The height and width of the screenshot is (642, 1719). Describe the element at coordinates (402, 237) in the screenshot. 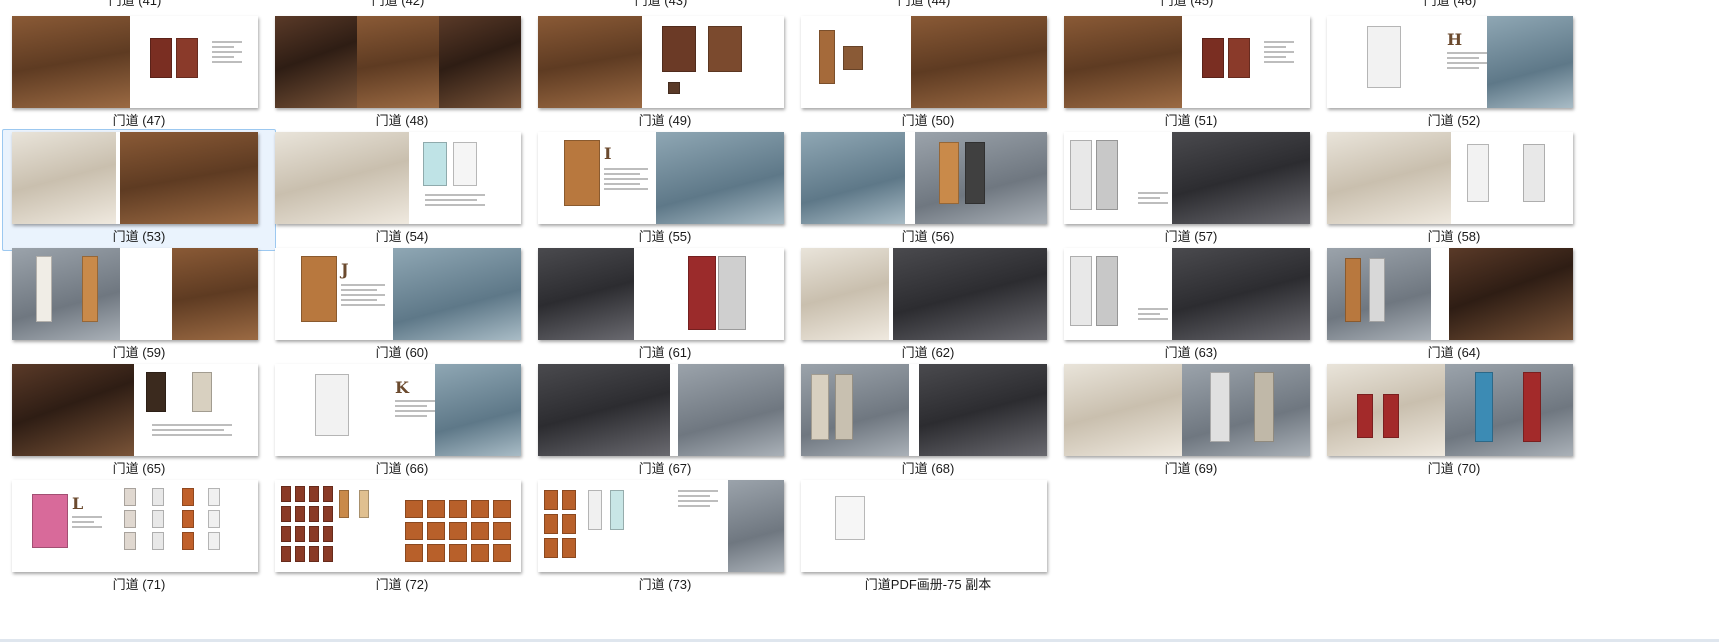

I see `file-name-label: 门道 (54)` at that location.